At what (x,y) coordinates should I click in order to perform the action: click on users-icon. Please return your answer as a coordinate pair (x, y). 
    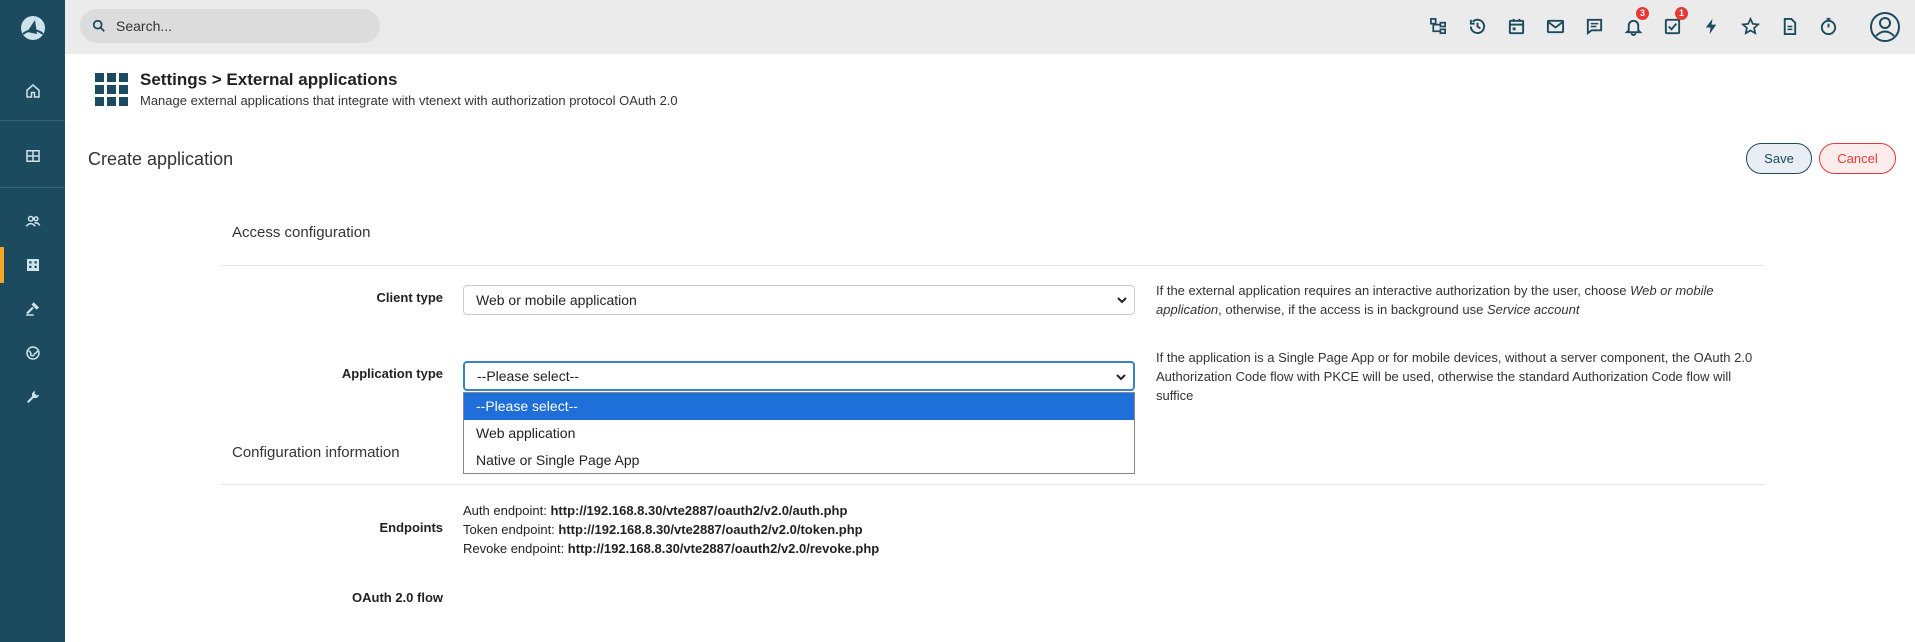
    Looking at the image, I should click on (32, 221).